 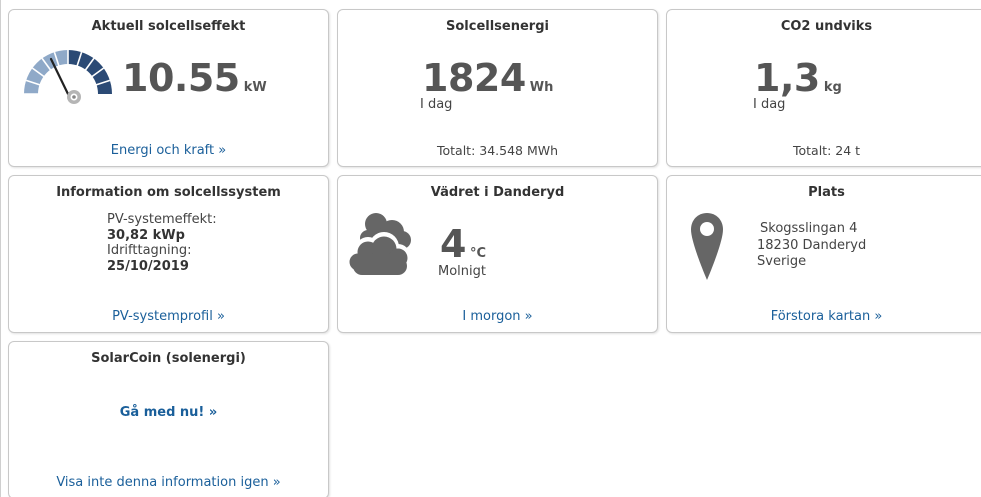 I want to click on cloud-icon, so click(x=379, y=245).